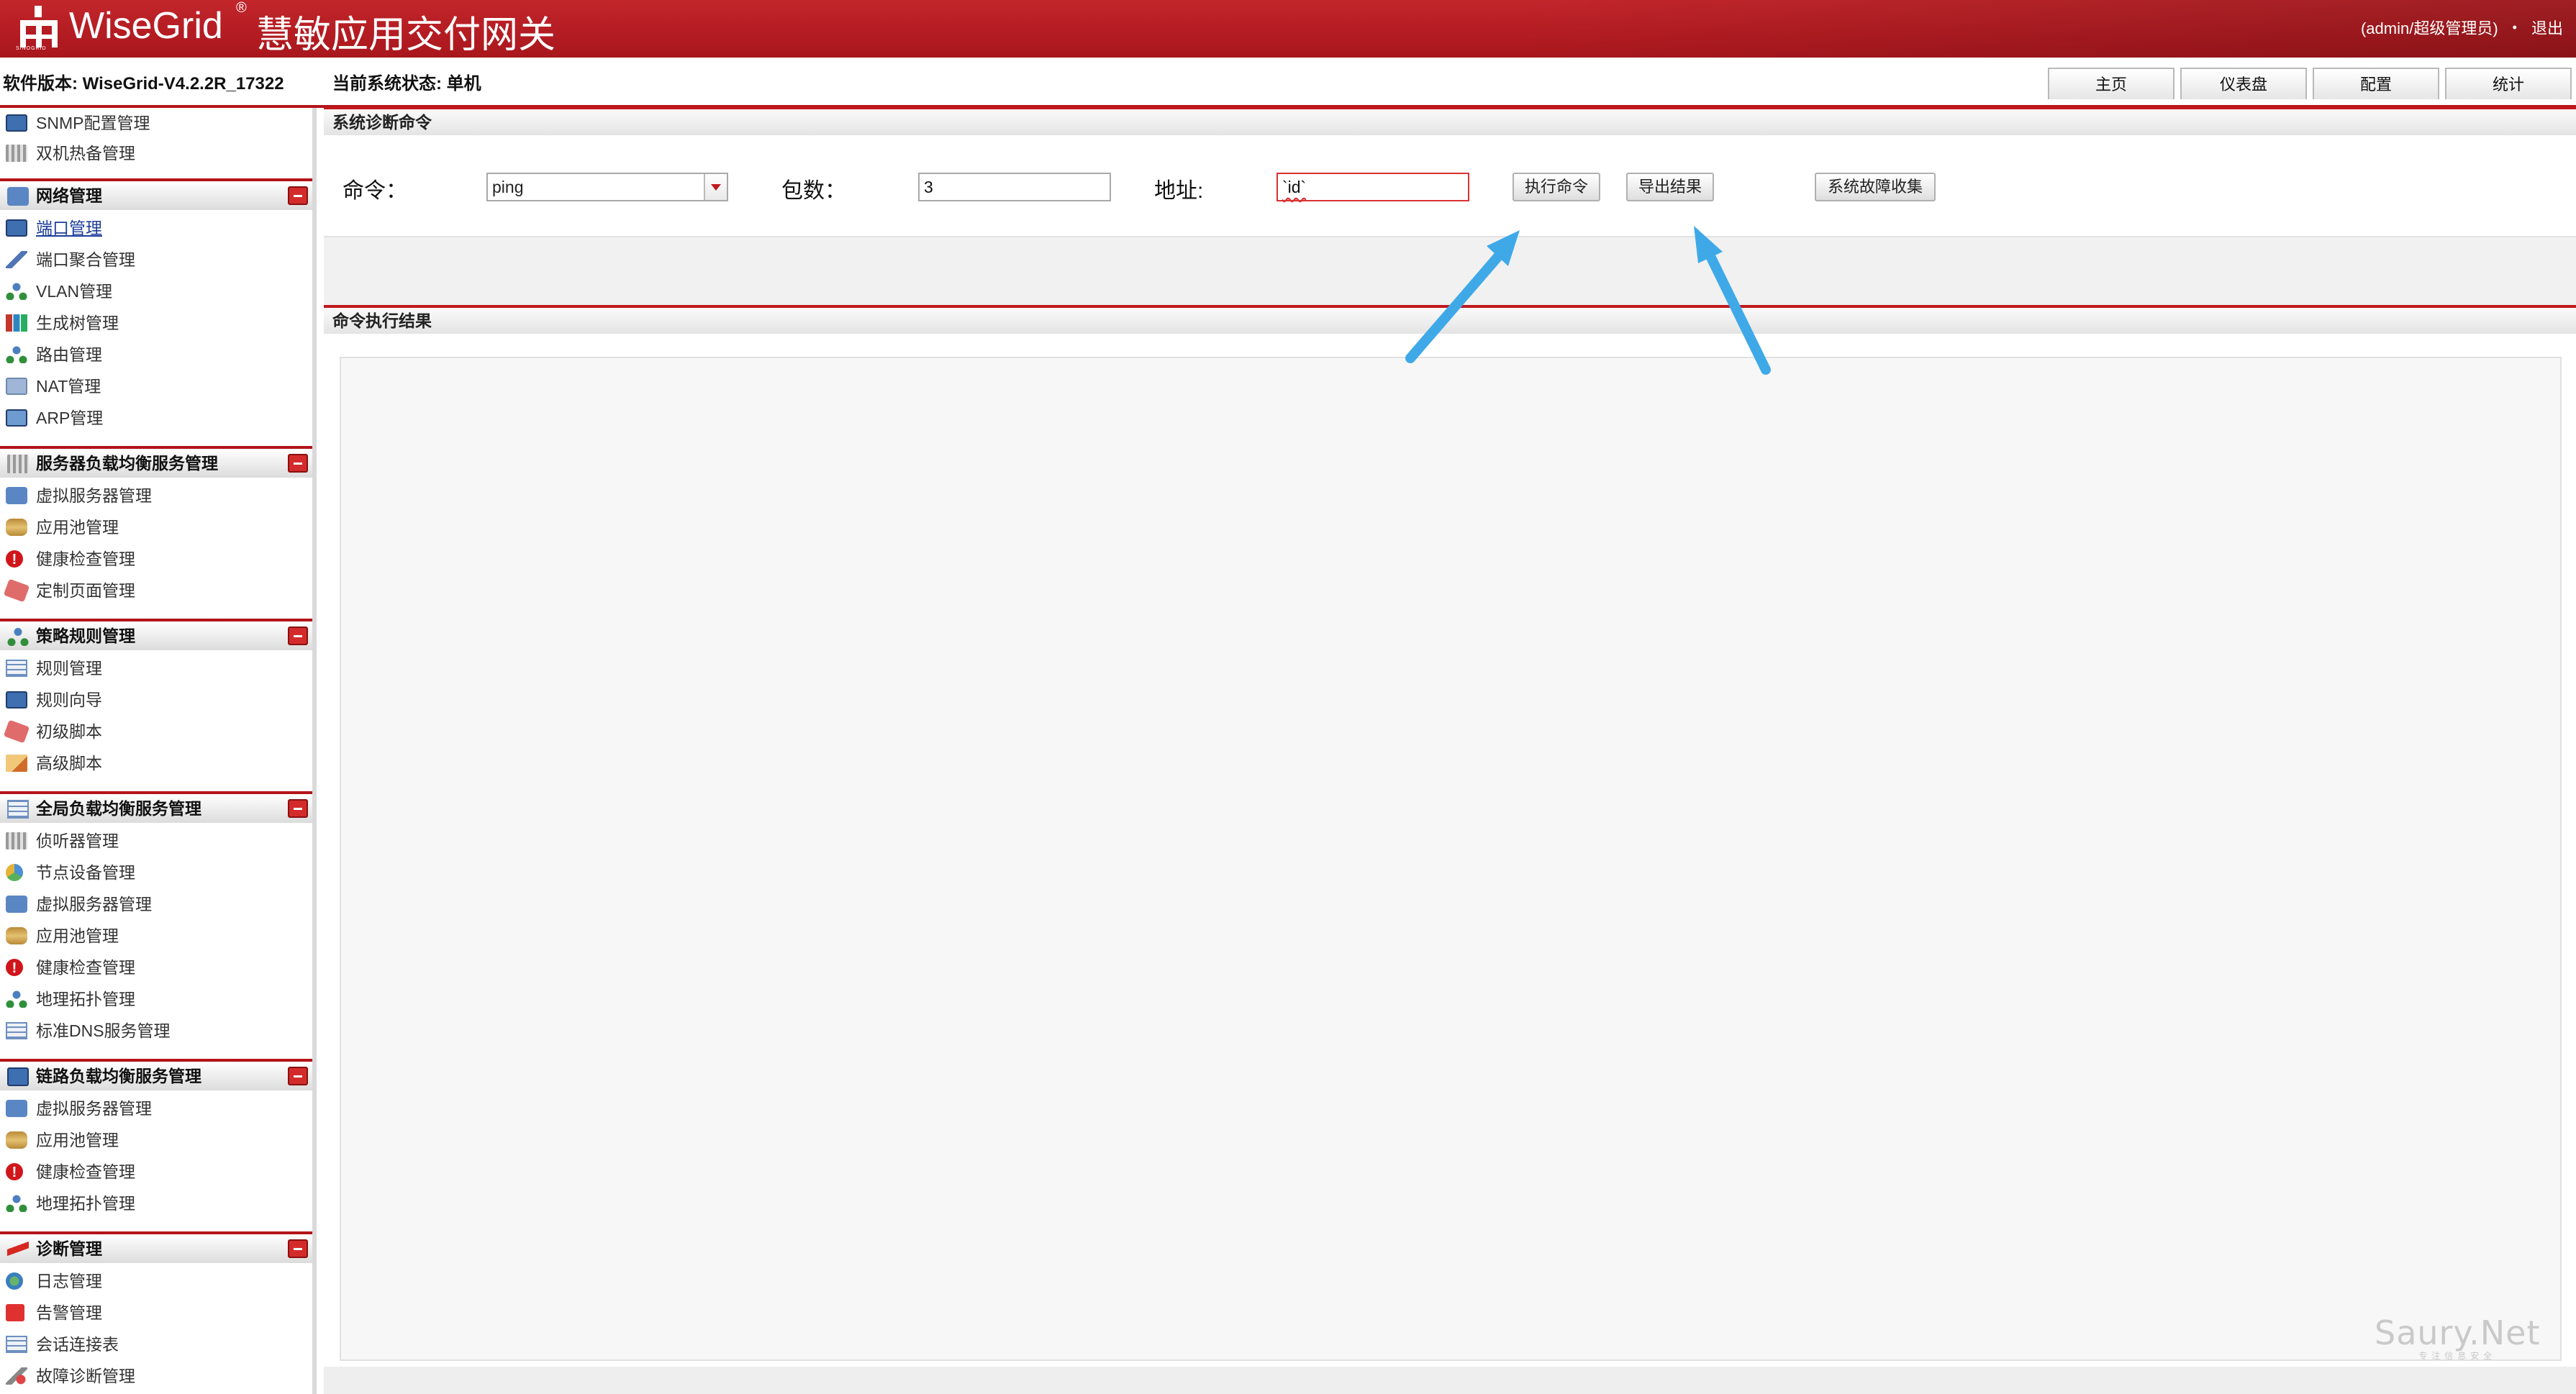  Describe the element at coordinates (69, 228) in the screenshot. I see `sidebar-item-label: 端口管理` at that location.